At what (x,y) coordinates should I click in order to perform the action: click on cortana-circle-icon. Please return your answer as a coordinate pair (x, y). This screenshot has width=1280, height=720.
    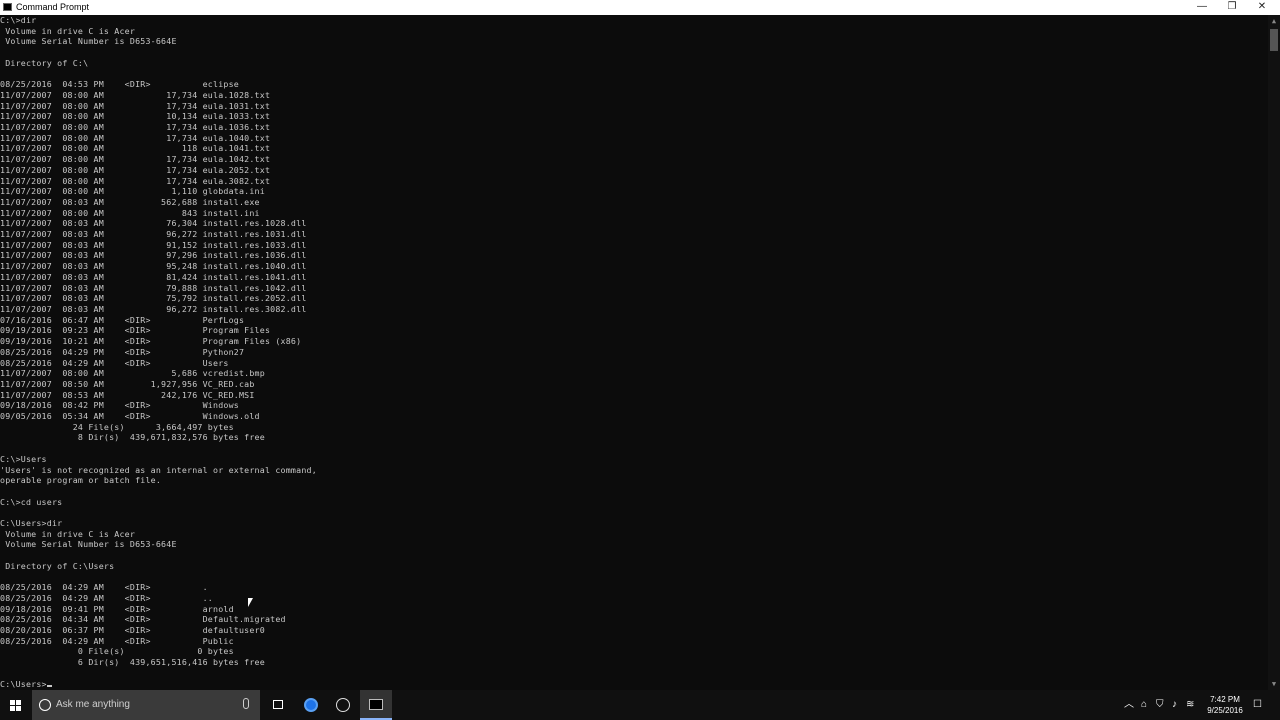
    Looking at the image, I should click on (45, 705).